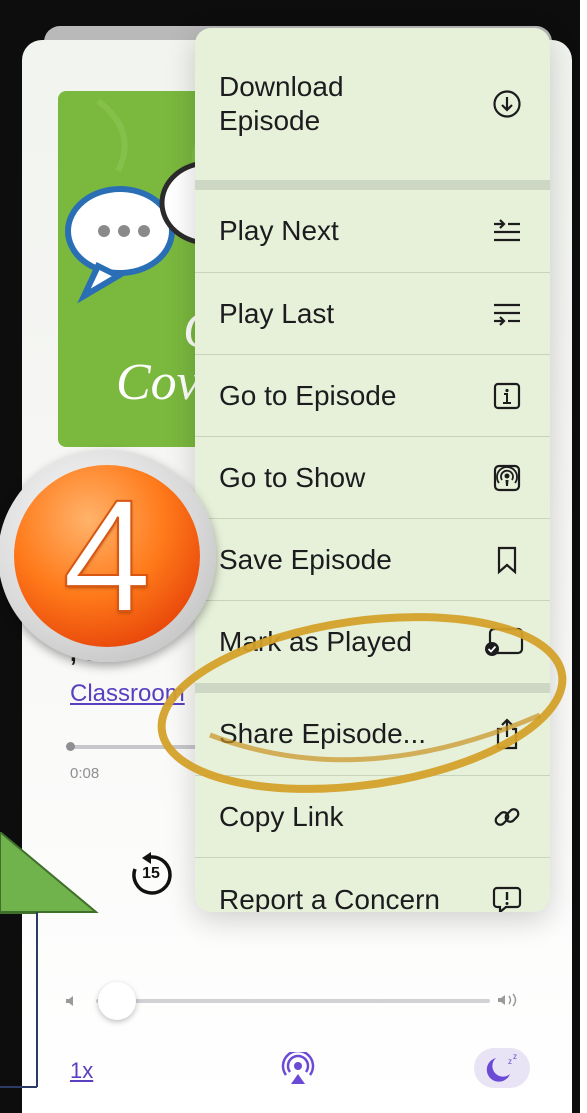 Image resolution: width=587 pixels, height=1113 pixels. Describe the element at coordinates (507, 231) in the screenshot. I see `play-next-icon` at that location.